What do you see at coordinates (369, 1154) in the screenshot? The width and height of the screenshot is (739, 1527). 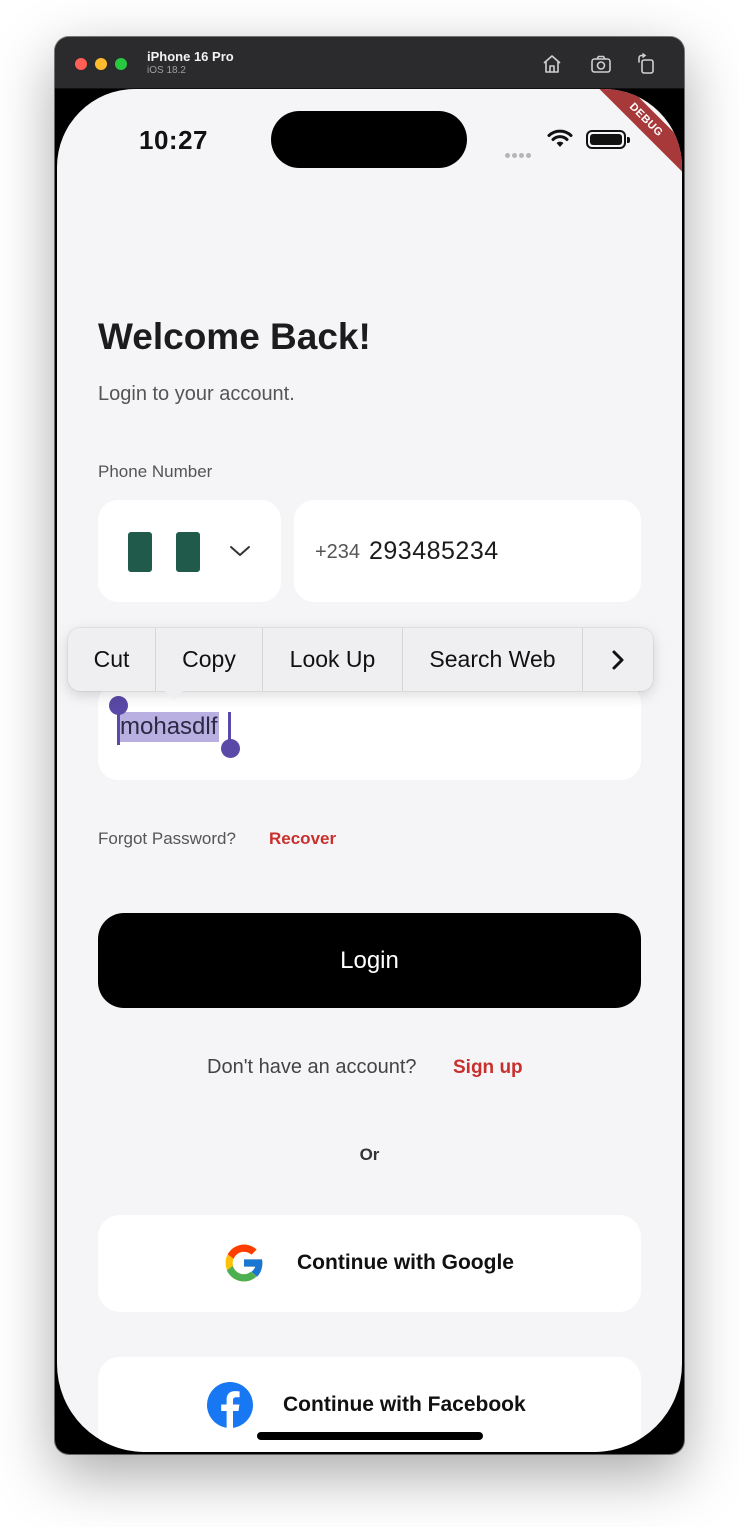 I see `or-divider-text: Or` at bounding box center [369, 1154].